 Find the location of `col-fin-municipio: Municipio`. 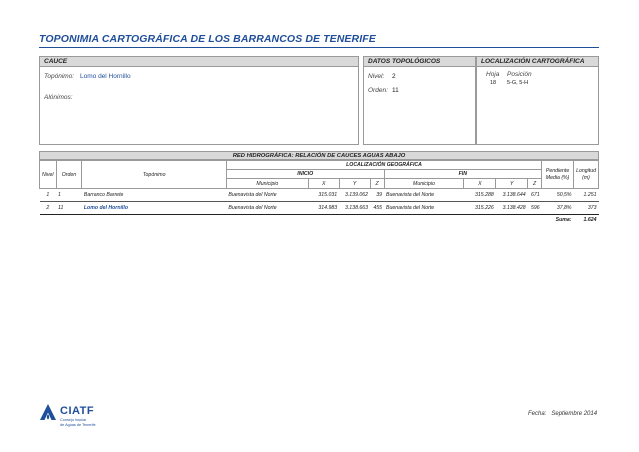

col-fin-municipio: Municipio is located at coordinates (424, 183).